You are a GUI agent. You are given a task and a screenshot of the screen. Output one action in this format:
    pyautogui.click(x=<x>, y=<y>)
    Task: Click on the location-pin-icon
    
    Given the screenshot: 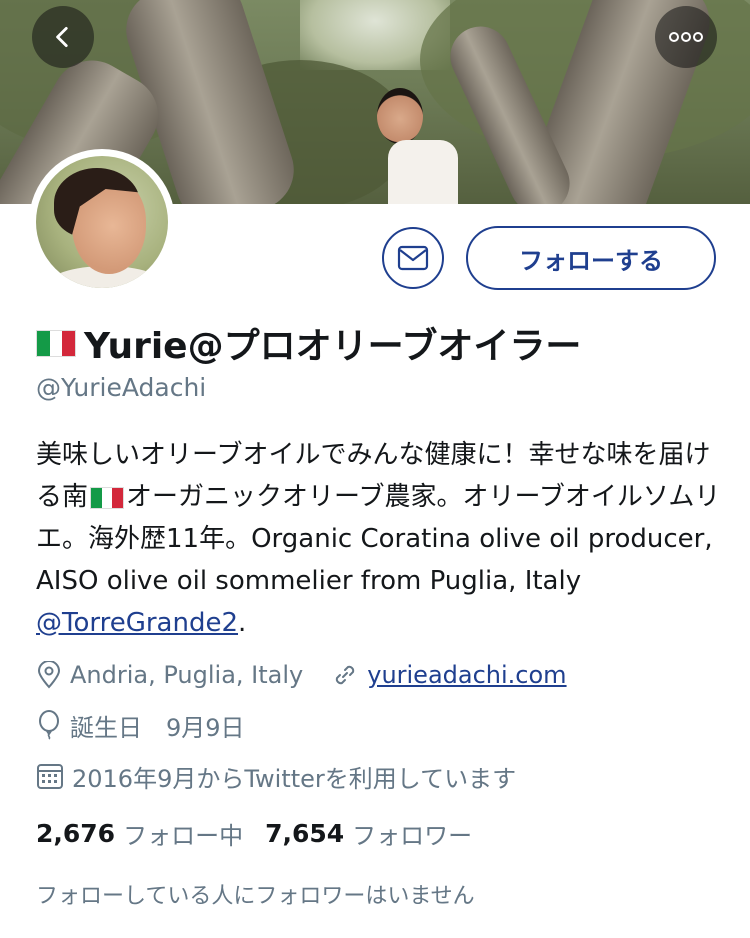 What is the action you would take?
    pyautogui.click(x=49, y=675)
    